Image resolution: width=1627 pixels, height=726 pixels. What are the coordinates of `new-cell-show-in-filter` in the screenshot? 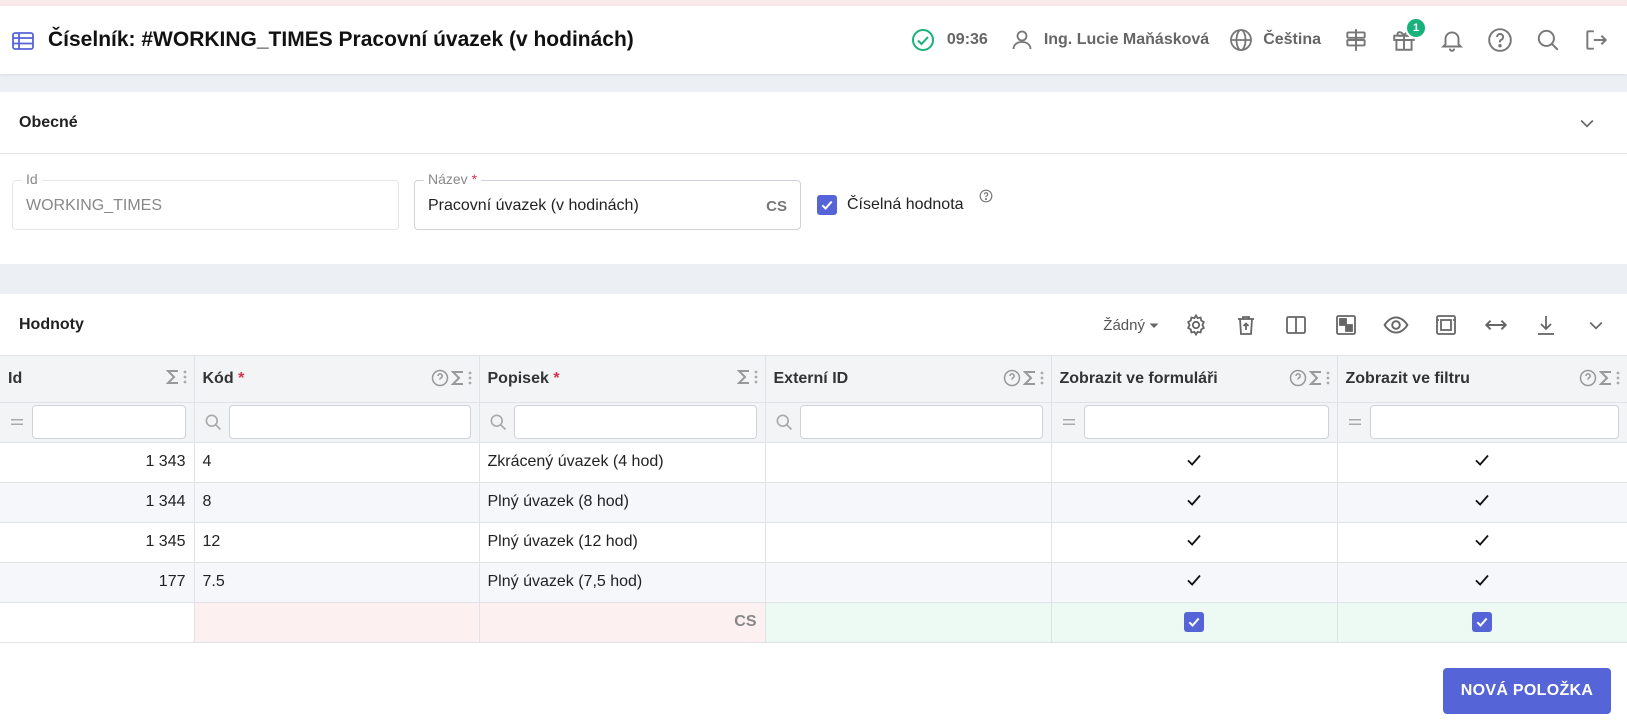 It's located at (1482, 622).